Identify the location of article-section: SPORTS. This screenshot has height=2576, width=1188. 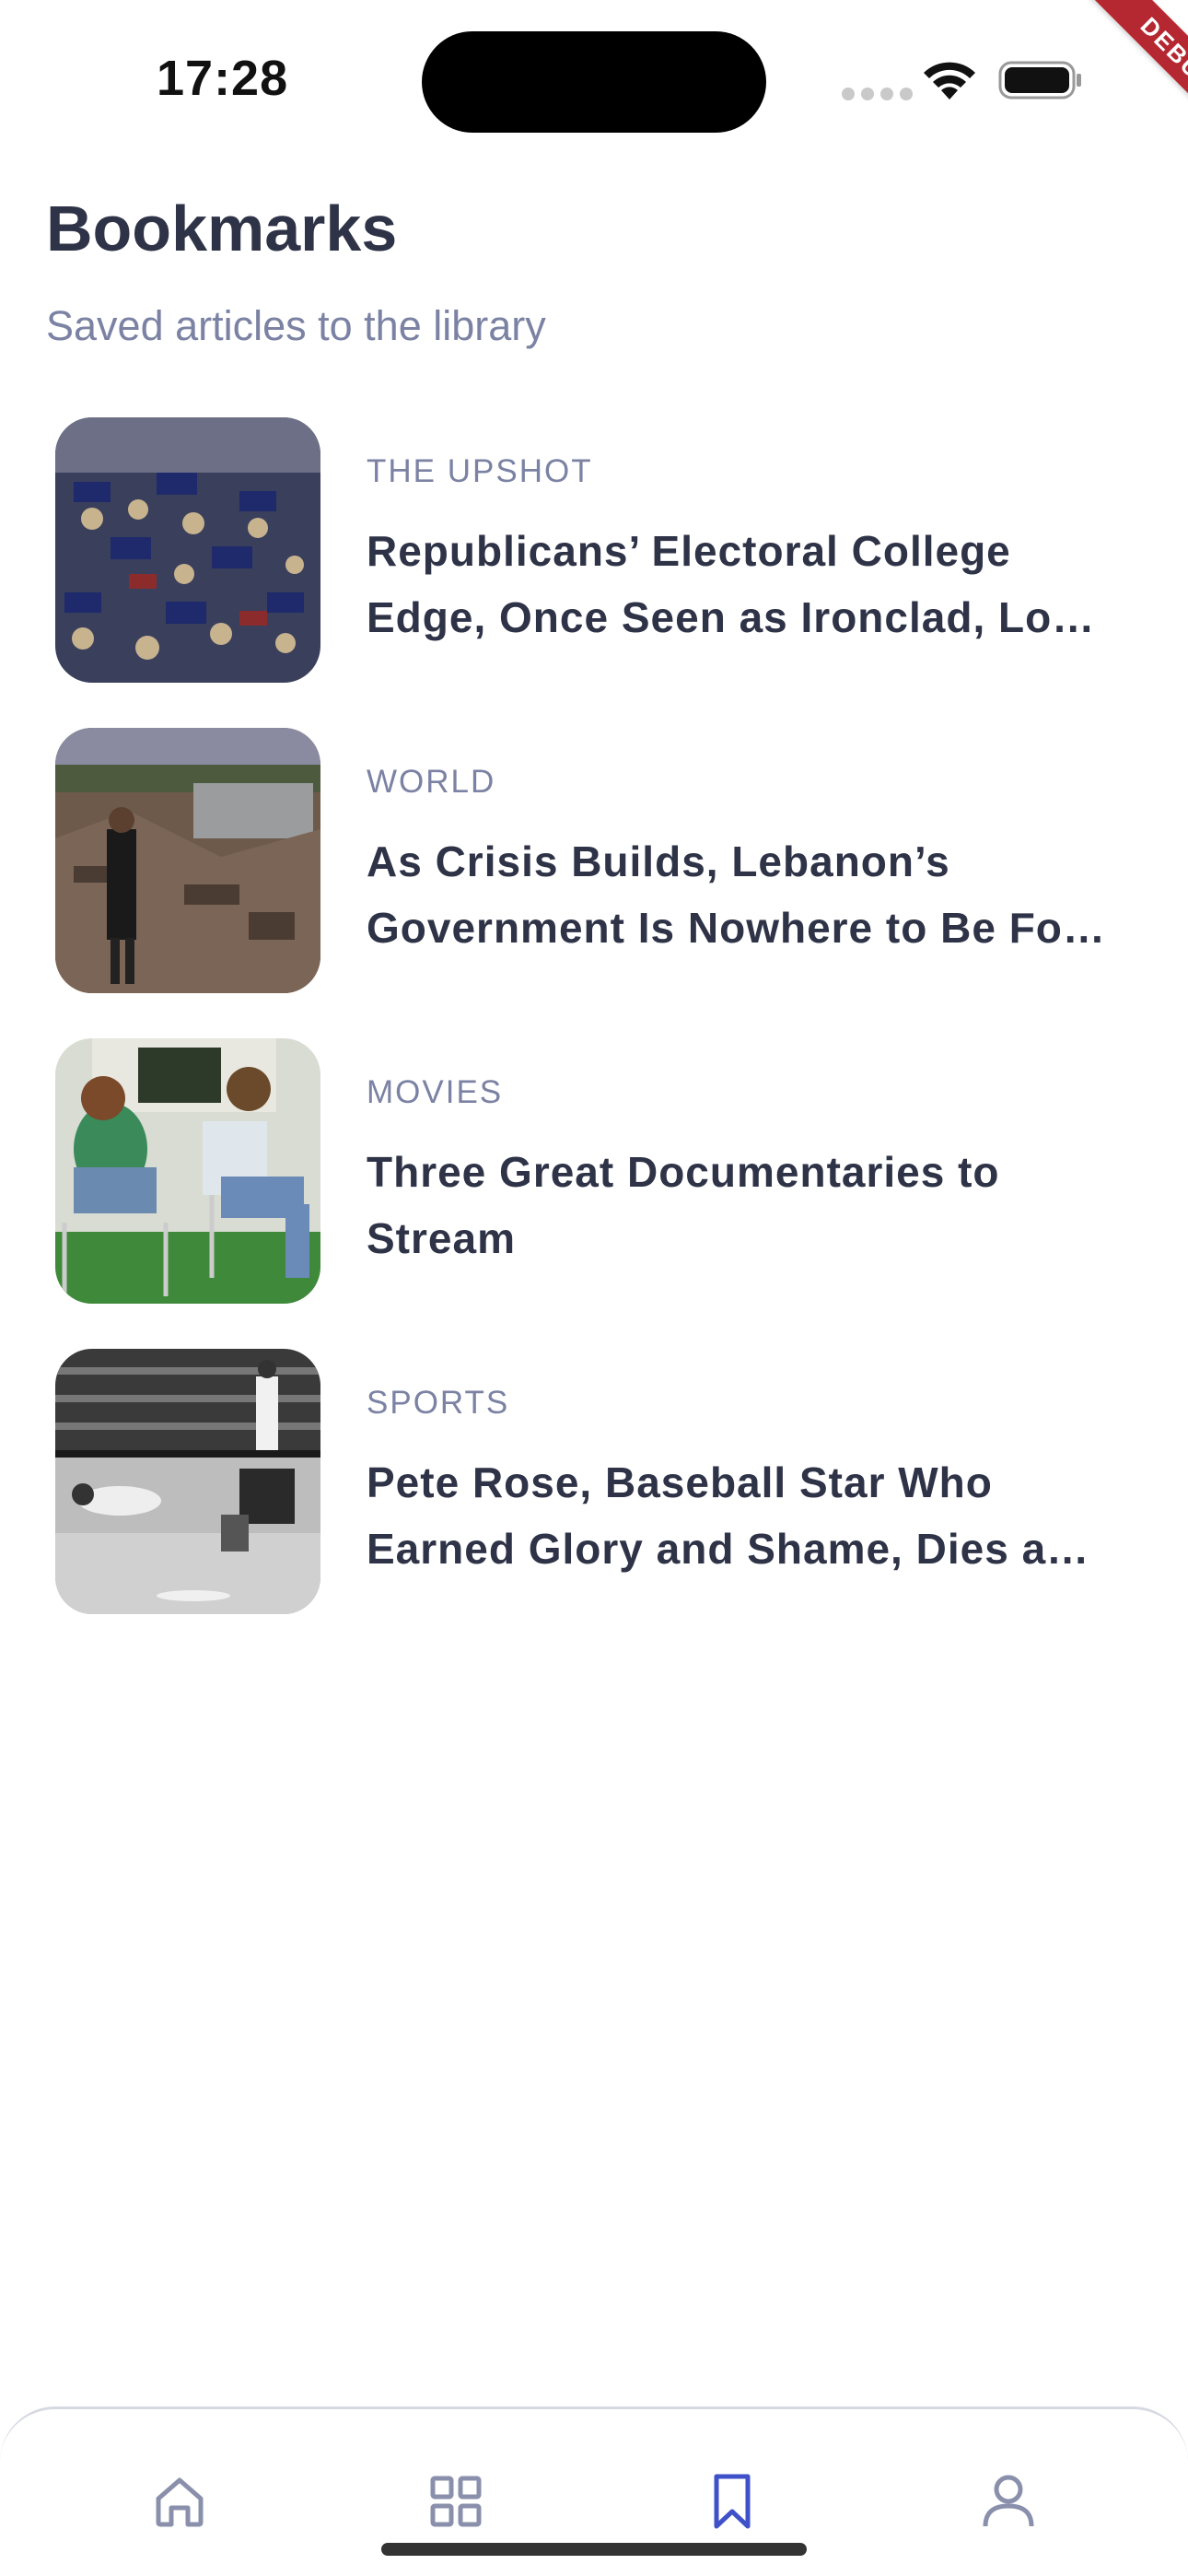
(438, 1403).